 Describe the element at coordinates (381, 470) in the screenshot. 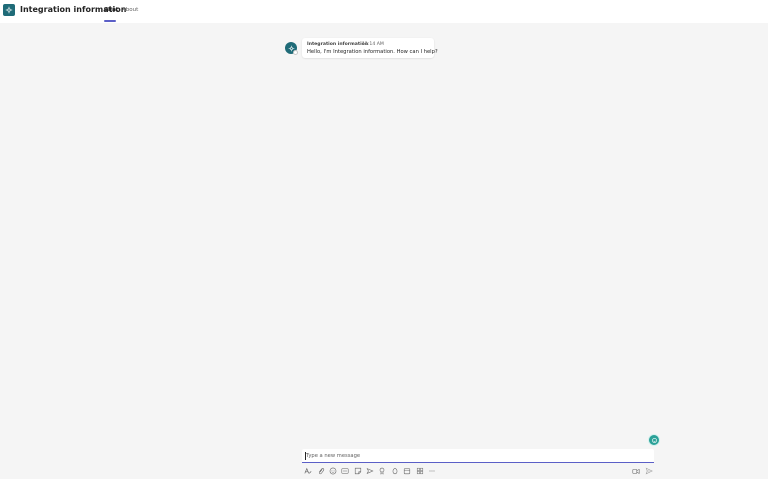

I see `praise-icon` at that location.